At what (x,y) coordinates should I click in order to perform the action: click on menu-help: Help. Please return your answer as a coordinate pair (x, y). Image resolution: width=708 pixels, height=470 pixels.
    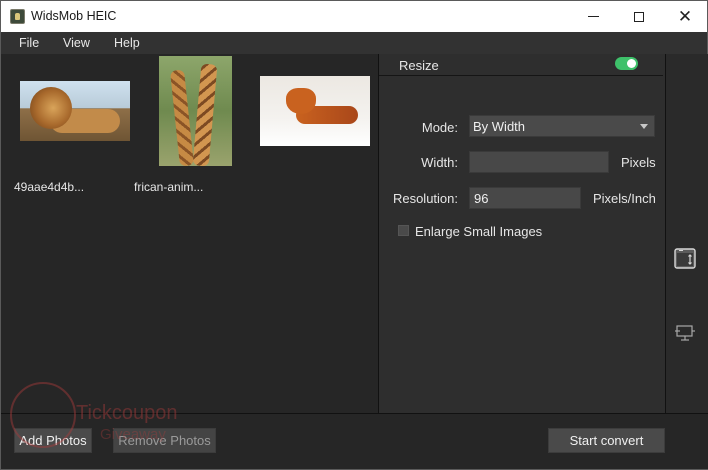
    Looking at the image, I should click on (127, 43).